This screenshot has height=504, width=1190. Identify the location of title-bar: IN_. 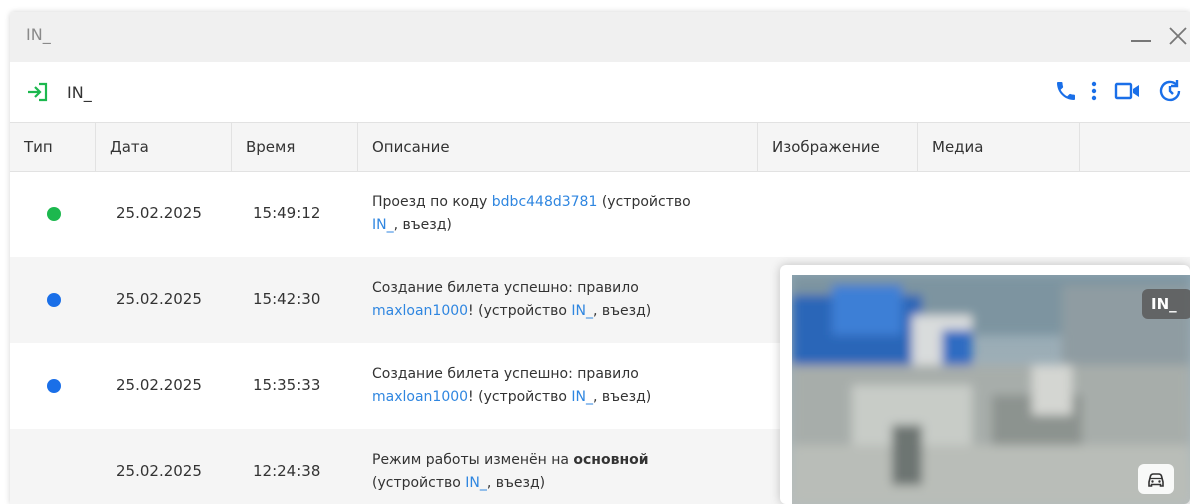
(600, 37).